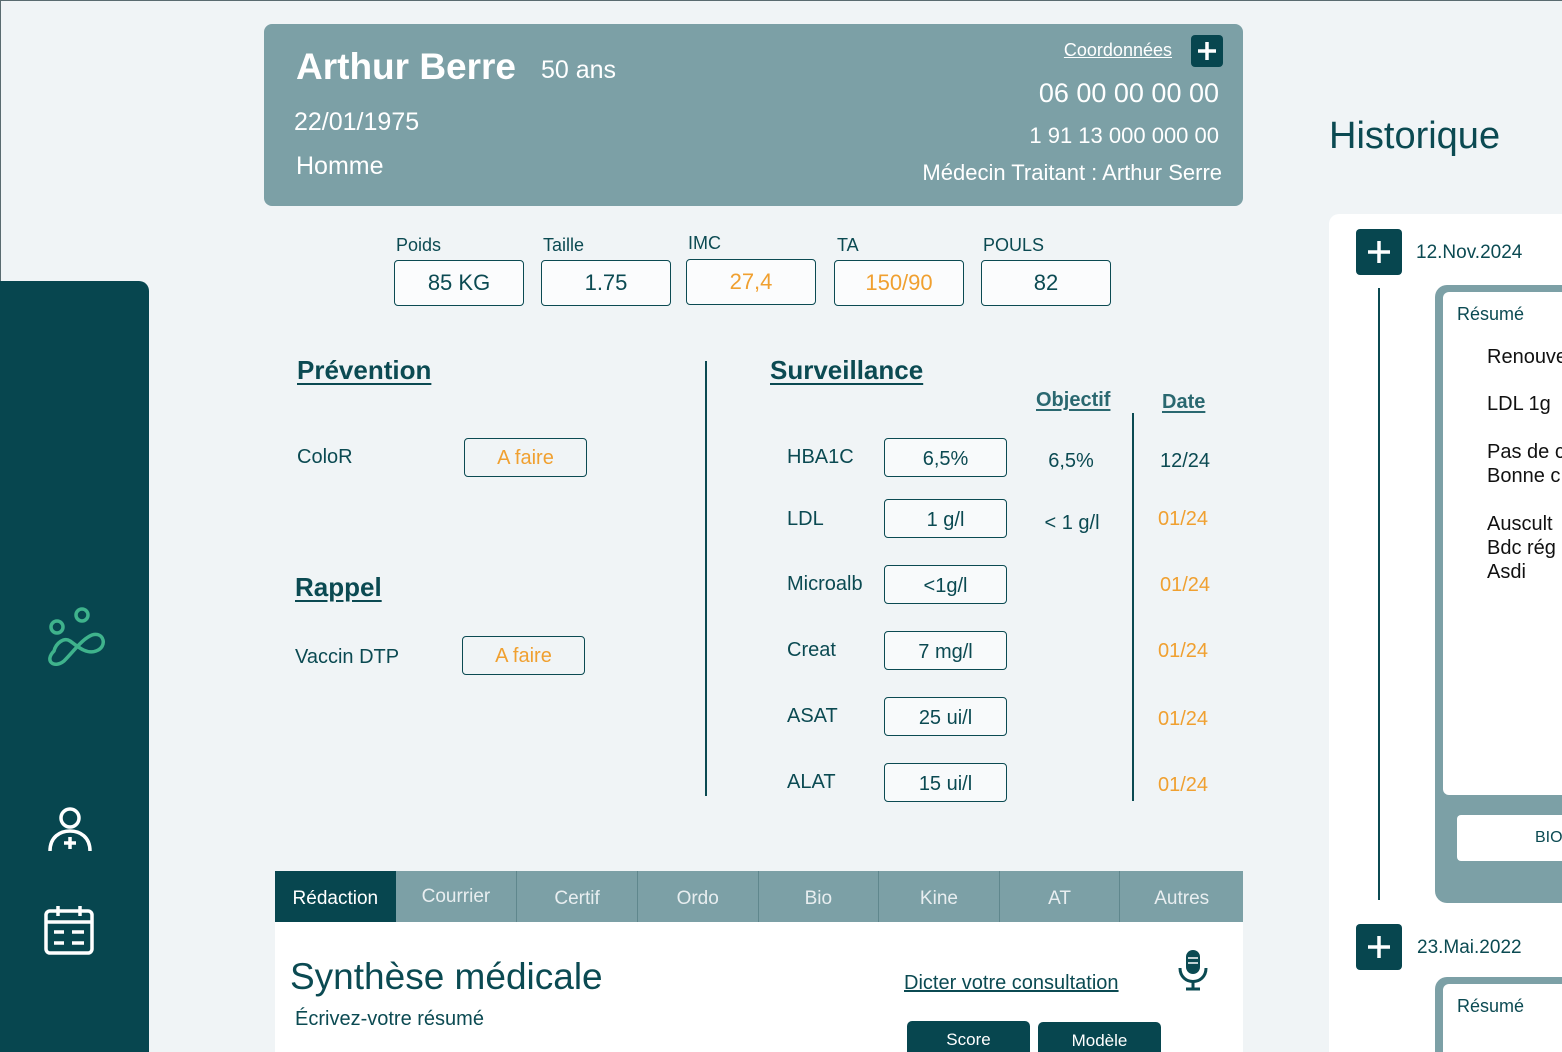  What do you see at coordinates (1469, 252) in the screenshot?
I see `history-entry-date: 12.Nov.2024` at bounding box center [1469, 252].